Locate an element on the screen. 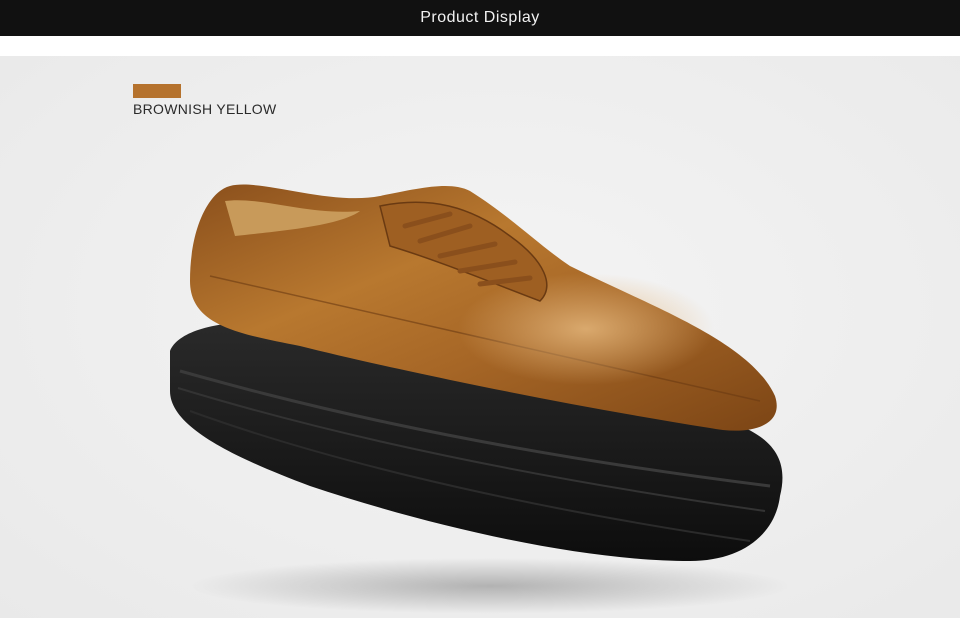 This screenshot has width=960, height=635. color-name-label: BROWNISH YELLOW is located at coordinates (205, 109).